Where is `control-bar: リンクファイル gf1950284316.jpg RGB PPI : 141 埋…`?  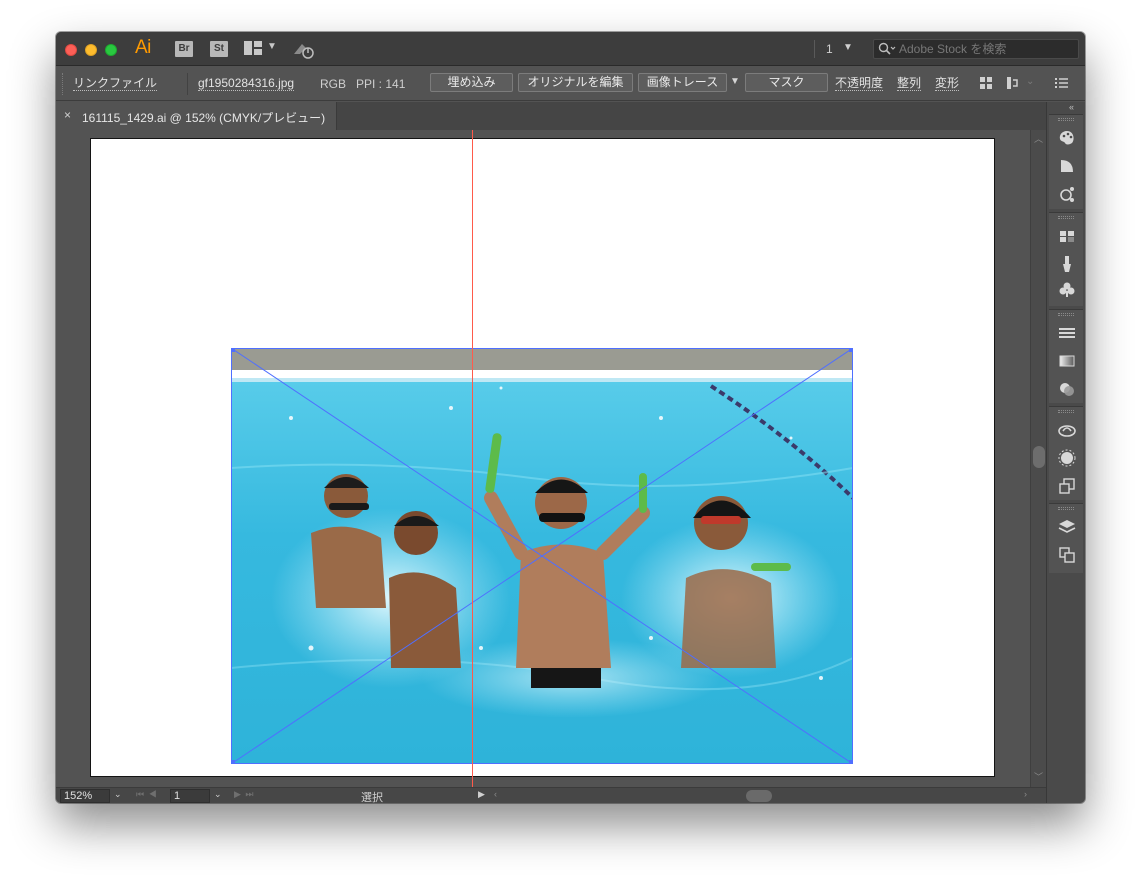 control-bar: リンクファイル gf1950284316.jpg RGB PPI : 141 埋… is located at coordinates (570, 84).